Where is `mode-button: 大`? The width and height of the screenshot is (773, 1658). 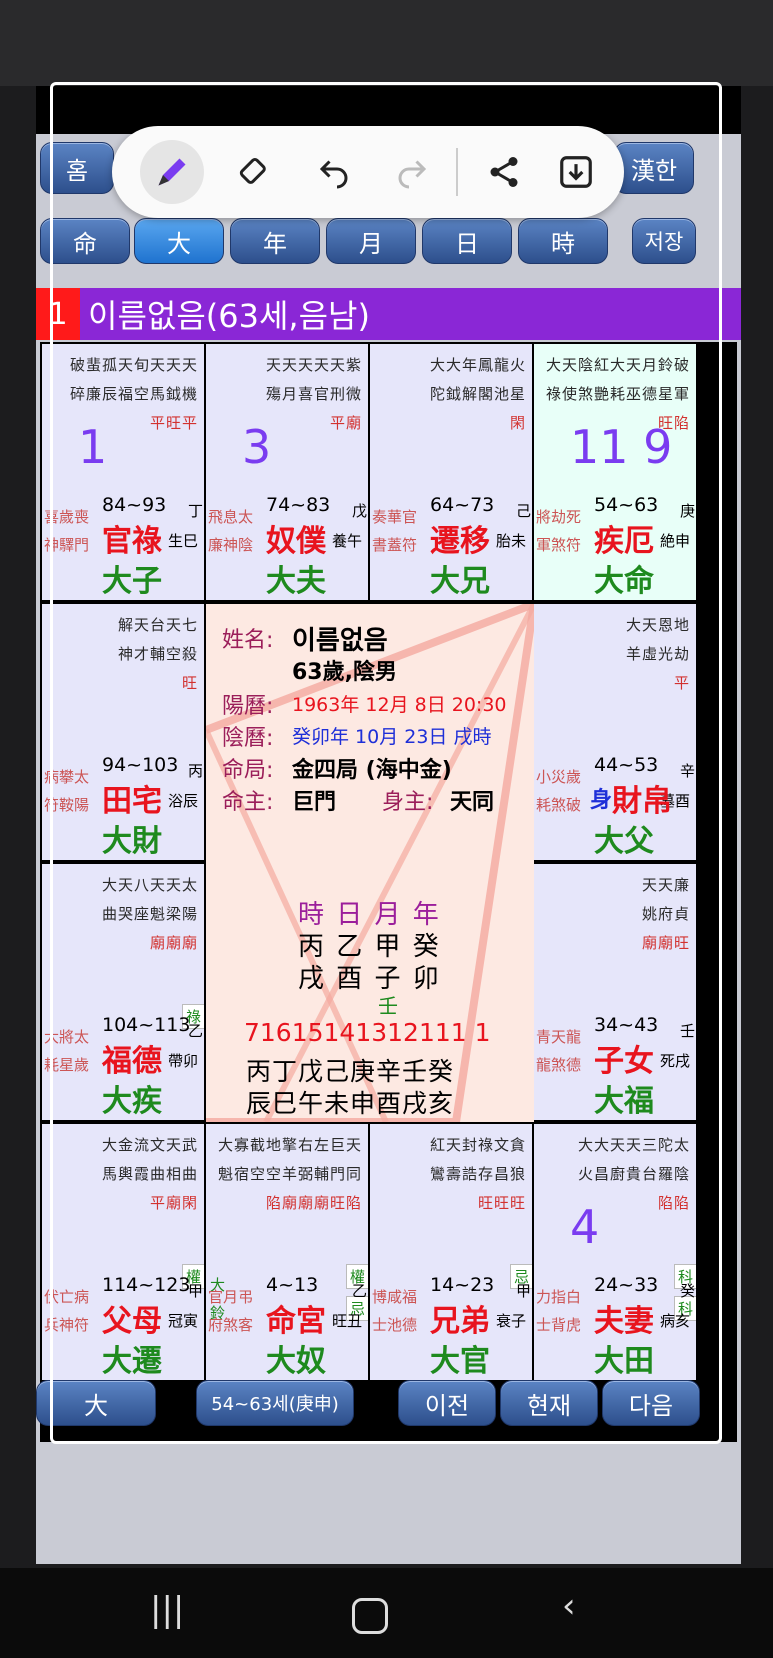
mode-button: 大 is located at coordinates (96, 1403).